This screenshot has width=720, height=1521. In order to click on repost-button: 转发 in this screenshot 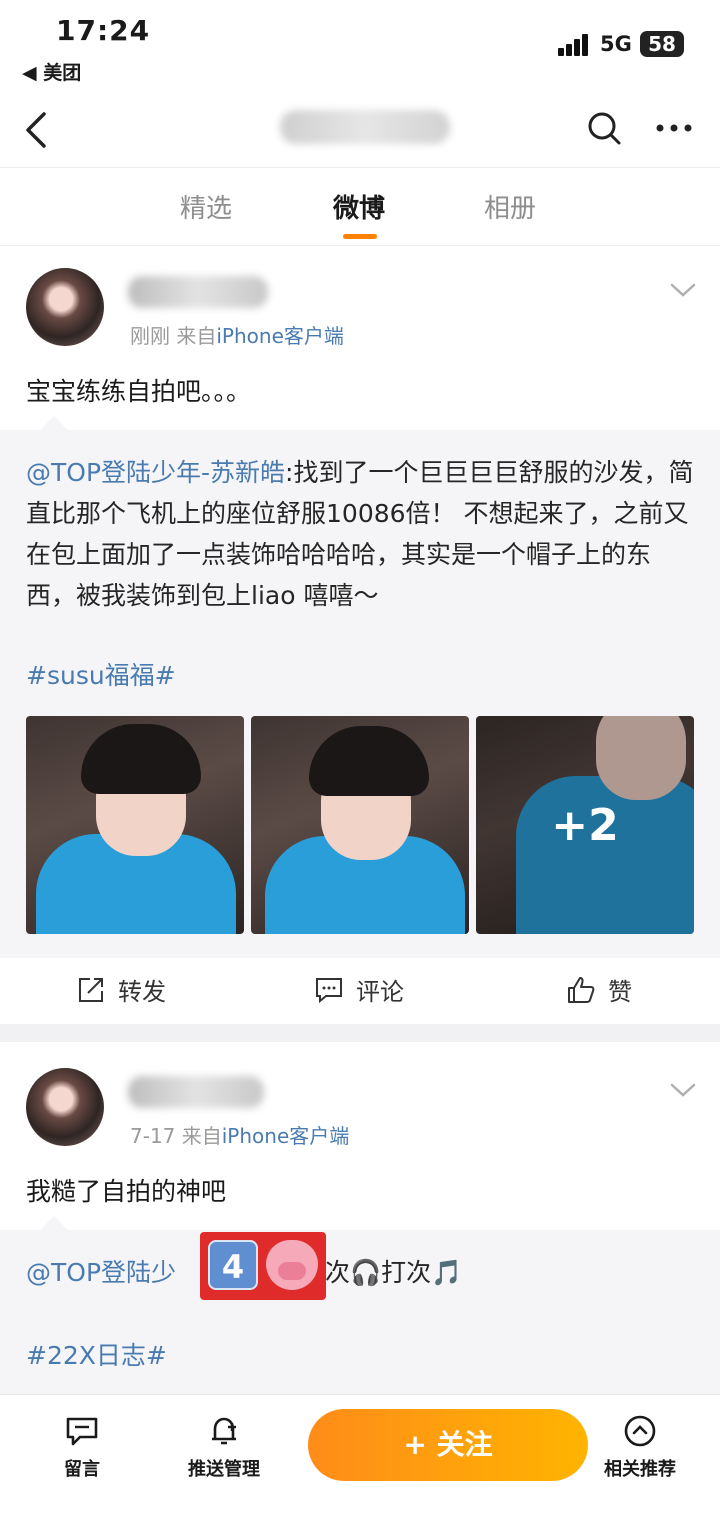, I will do `click(121, 989)`.